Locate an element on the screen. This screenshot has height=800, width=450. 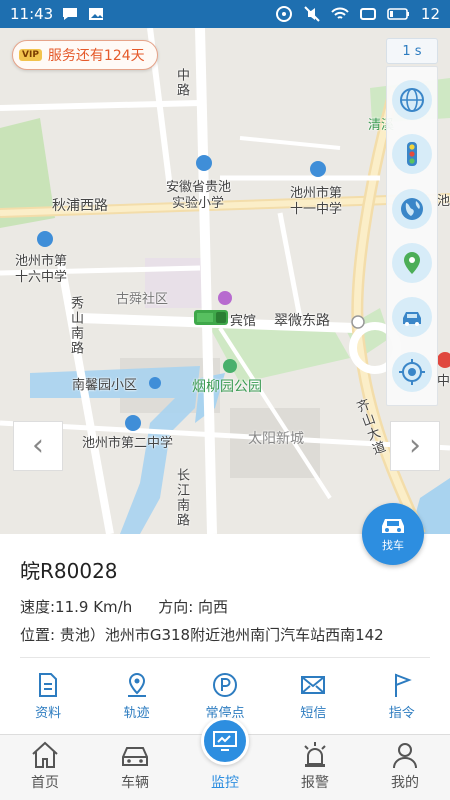
map-layer-button is located at coordinates (412, 100).